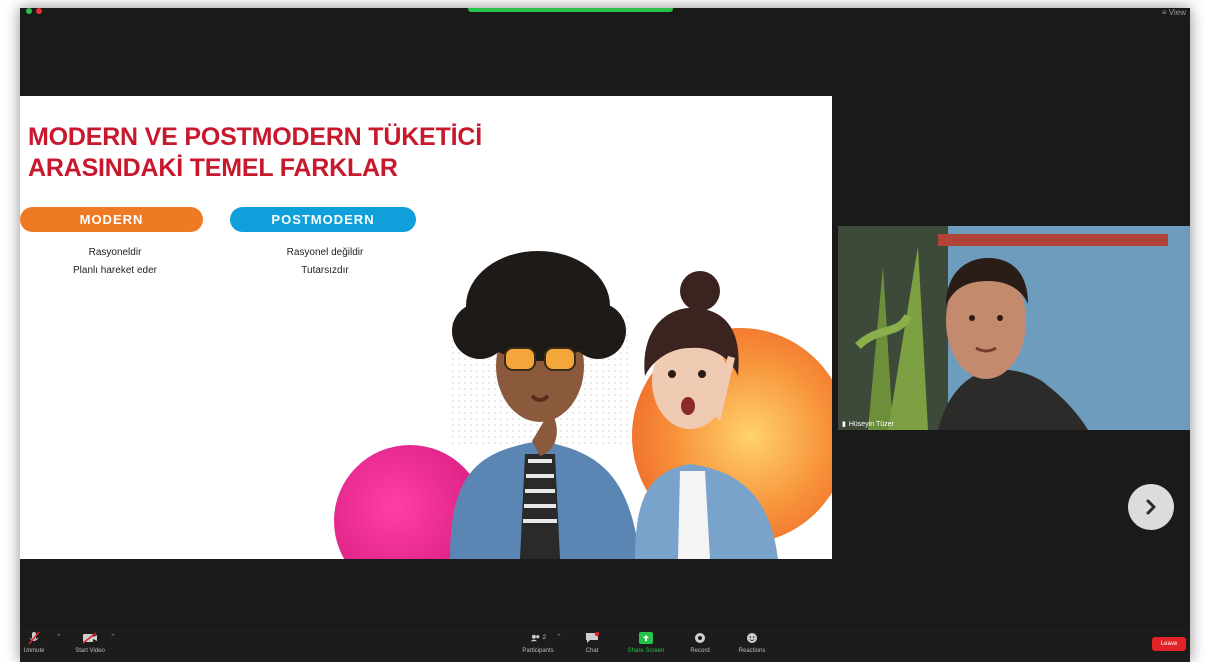 The width and height of the screenshot is (1214, 662). I want to click on chat-icon, so click(592, 638).